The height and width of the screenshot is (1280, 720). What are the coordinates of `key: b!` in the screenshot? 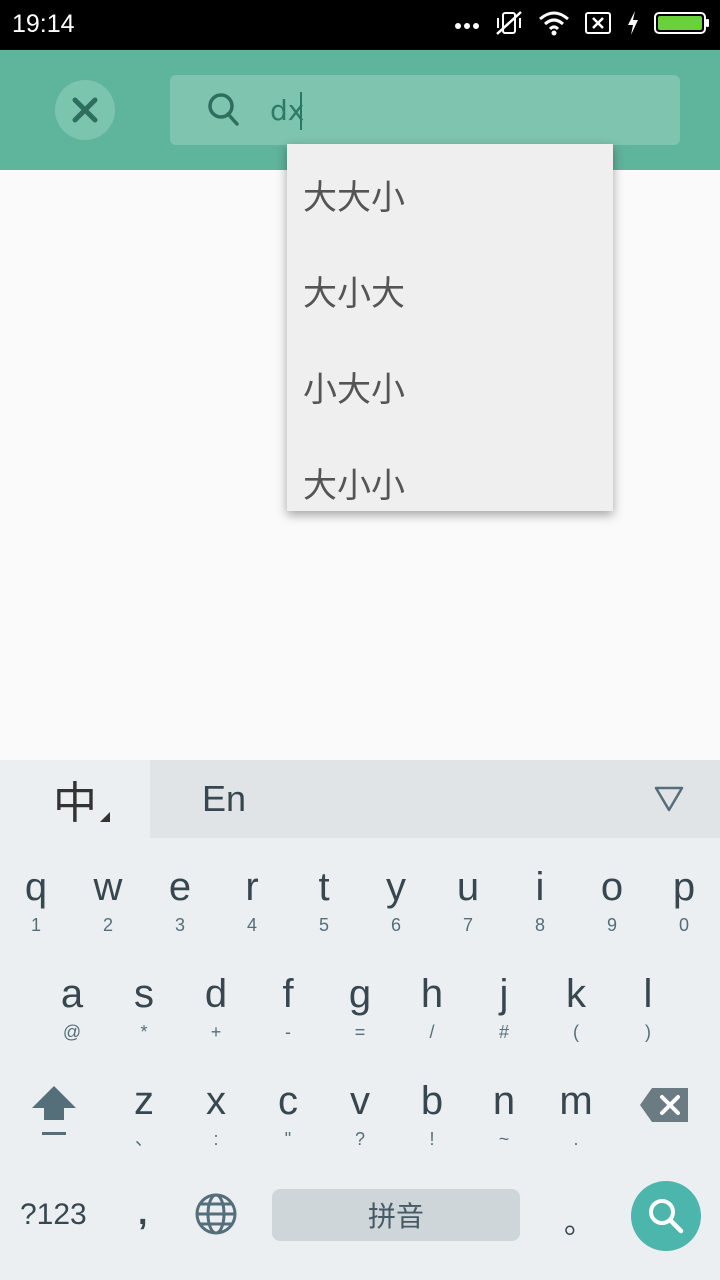 It's located at (432, 1129).